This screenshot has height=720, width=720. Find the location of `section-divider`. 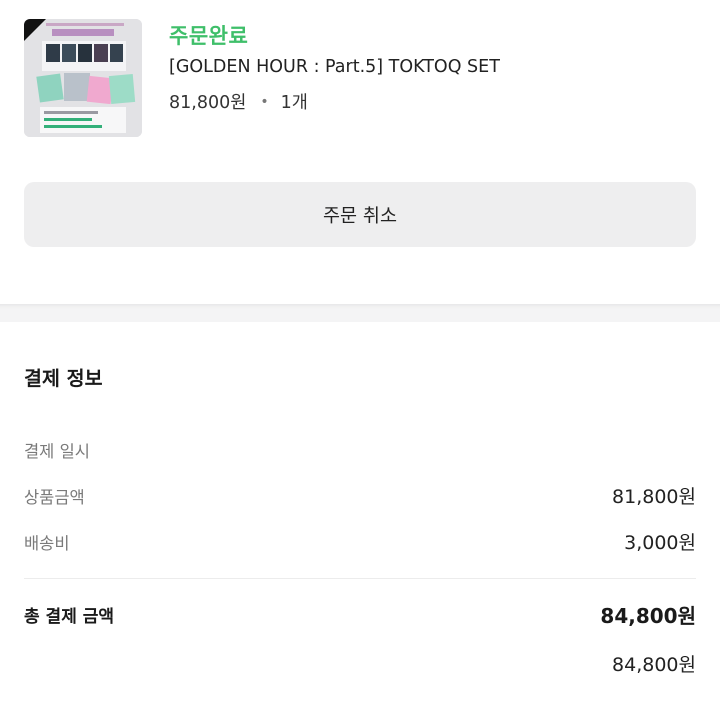

section-divider is located at coordinates (360, 313).